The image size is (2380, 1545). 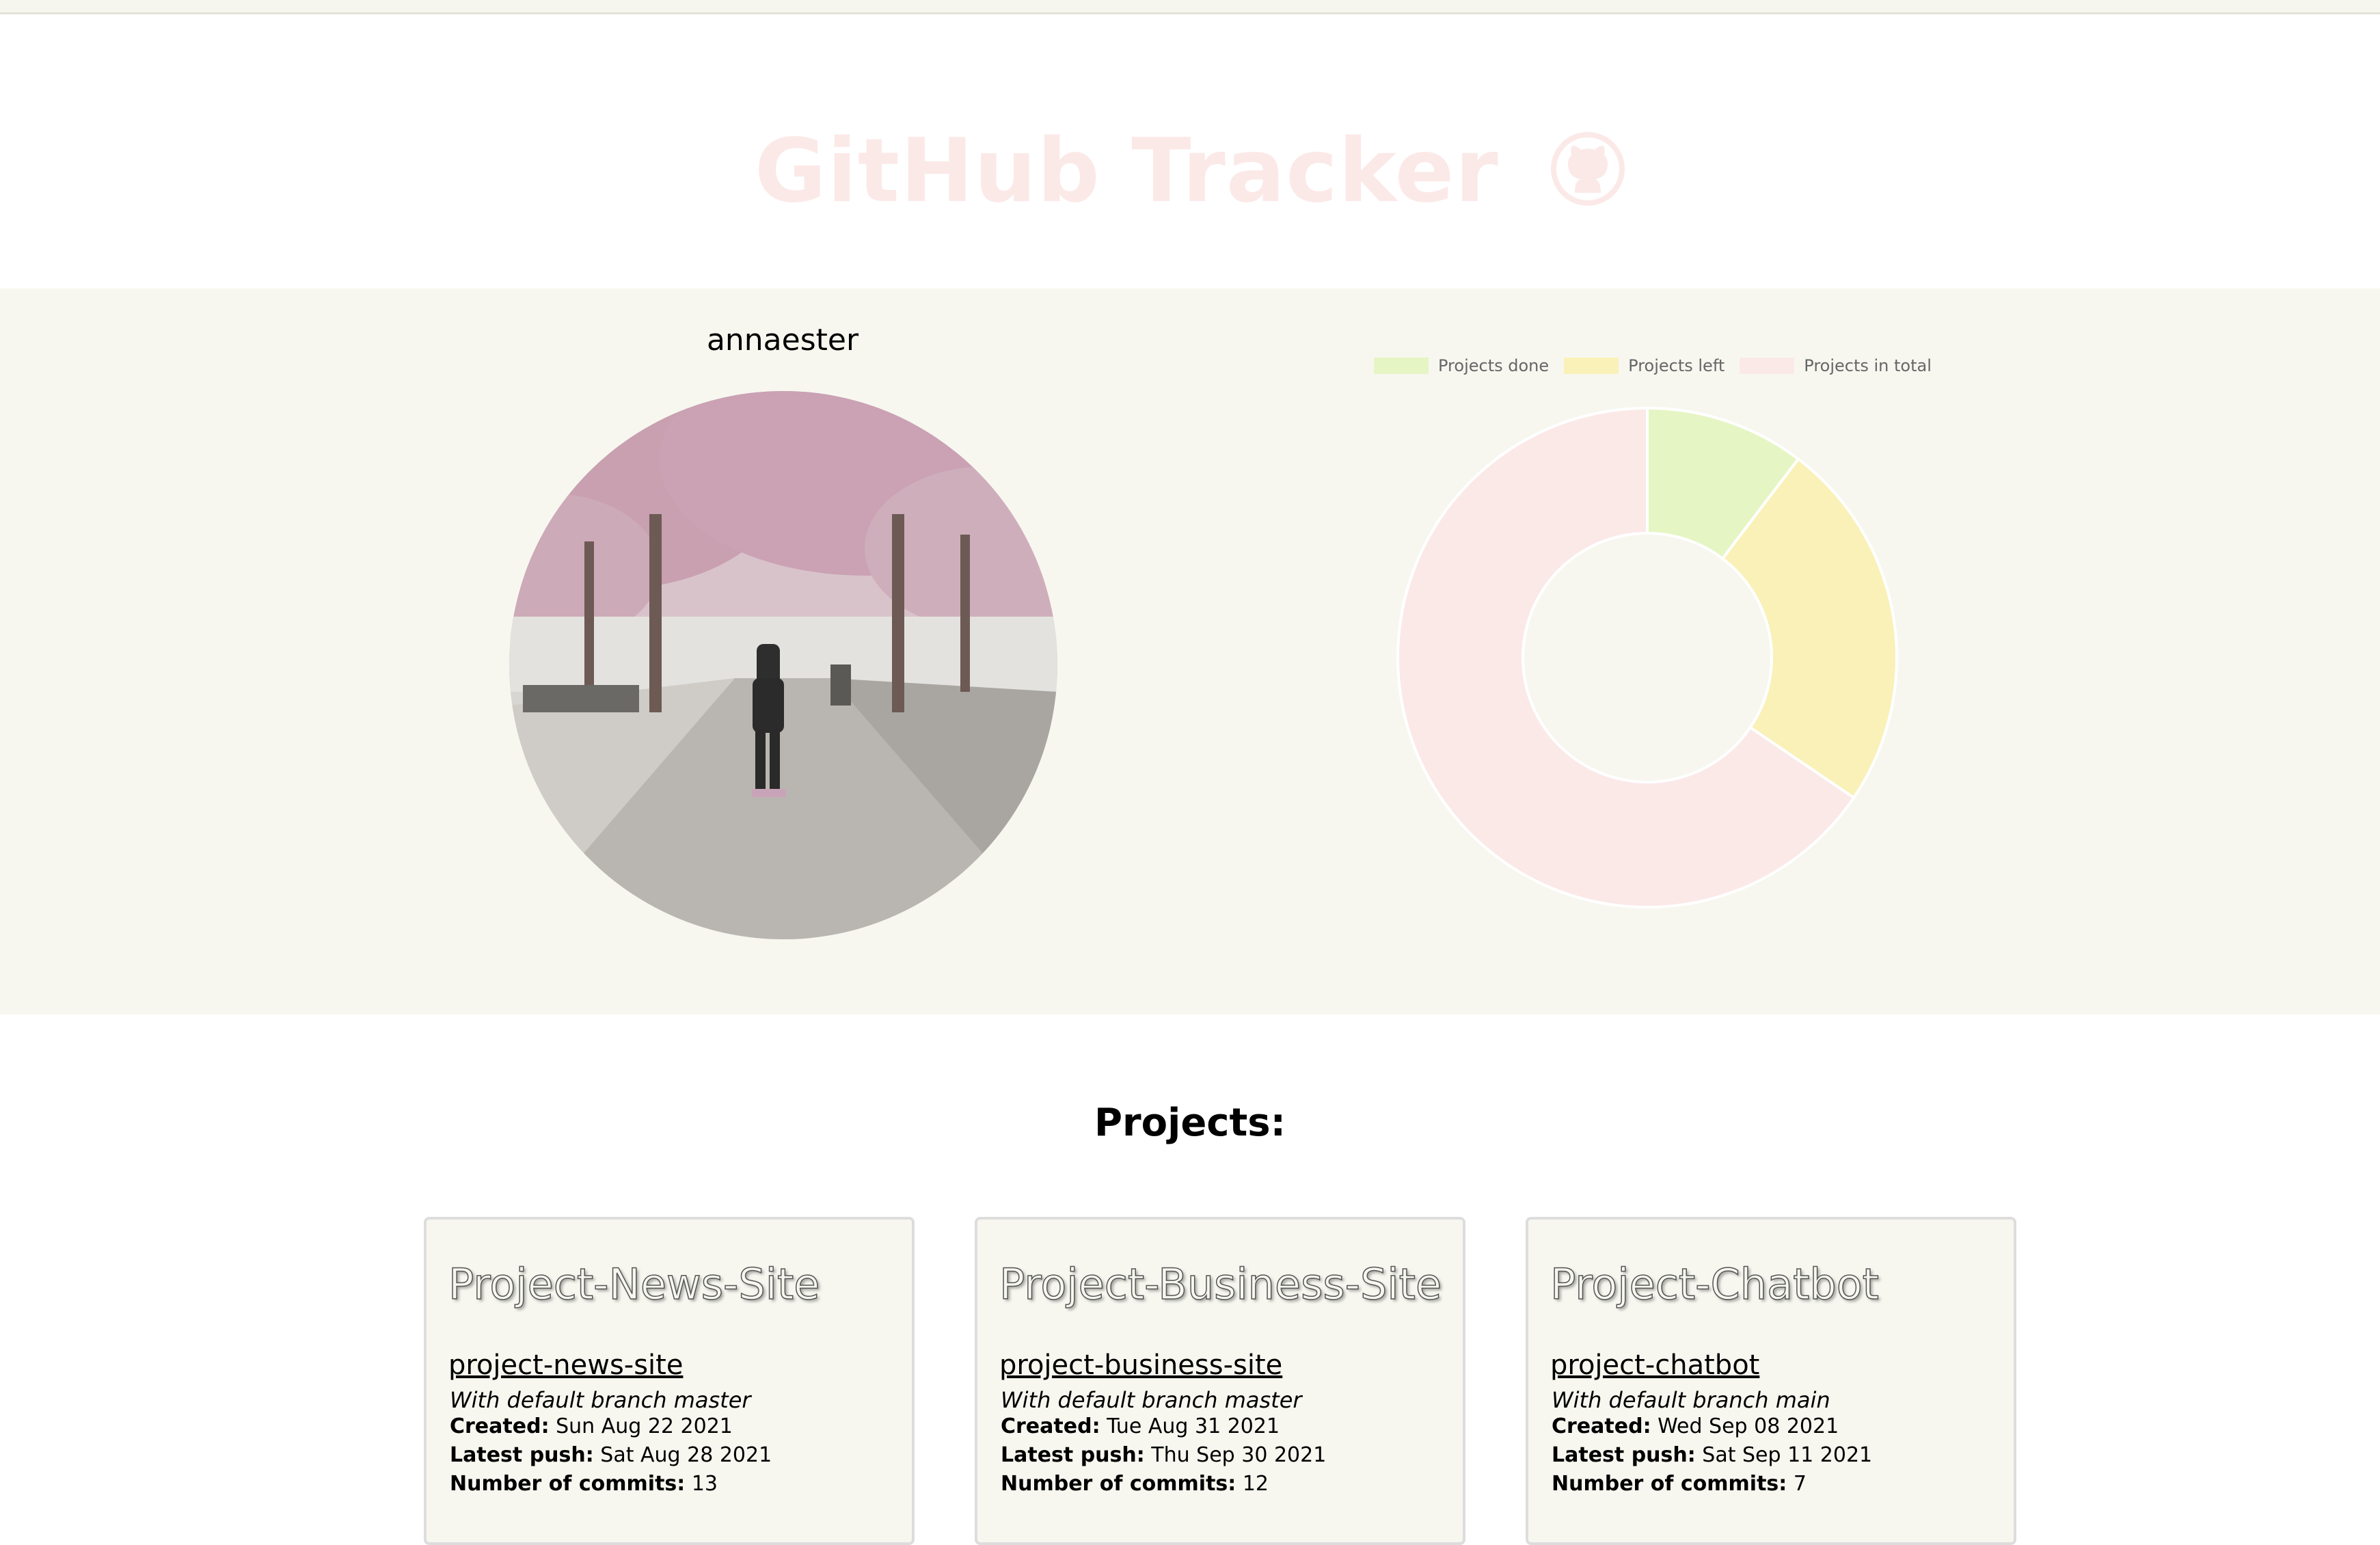 What do you see at coordinates (1587, 177) in the screenshot?
I see `github-octocat-icon` at bounding box center [1587, 177].